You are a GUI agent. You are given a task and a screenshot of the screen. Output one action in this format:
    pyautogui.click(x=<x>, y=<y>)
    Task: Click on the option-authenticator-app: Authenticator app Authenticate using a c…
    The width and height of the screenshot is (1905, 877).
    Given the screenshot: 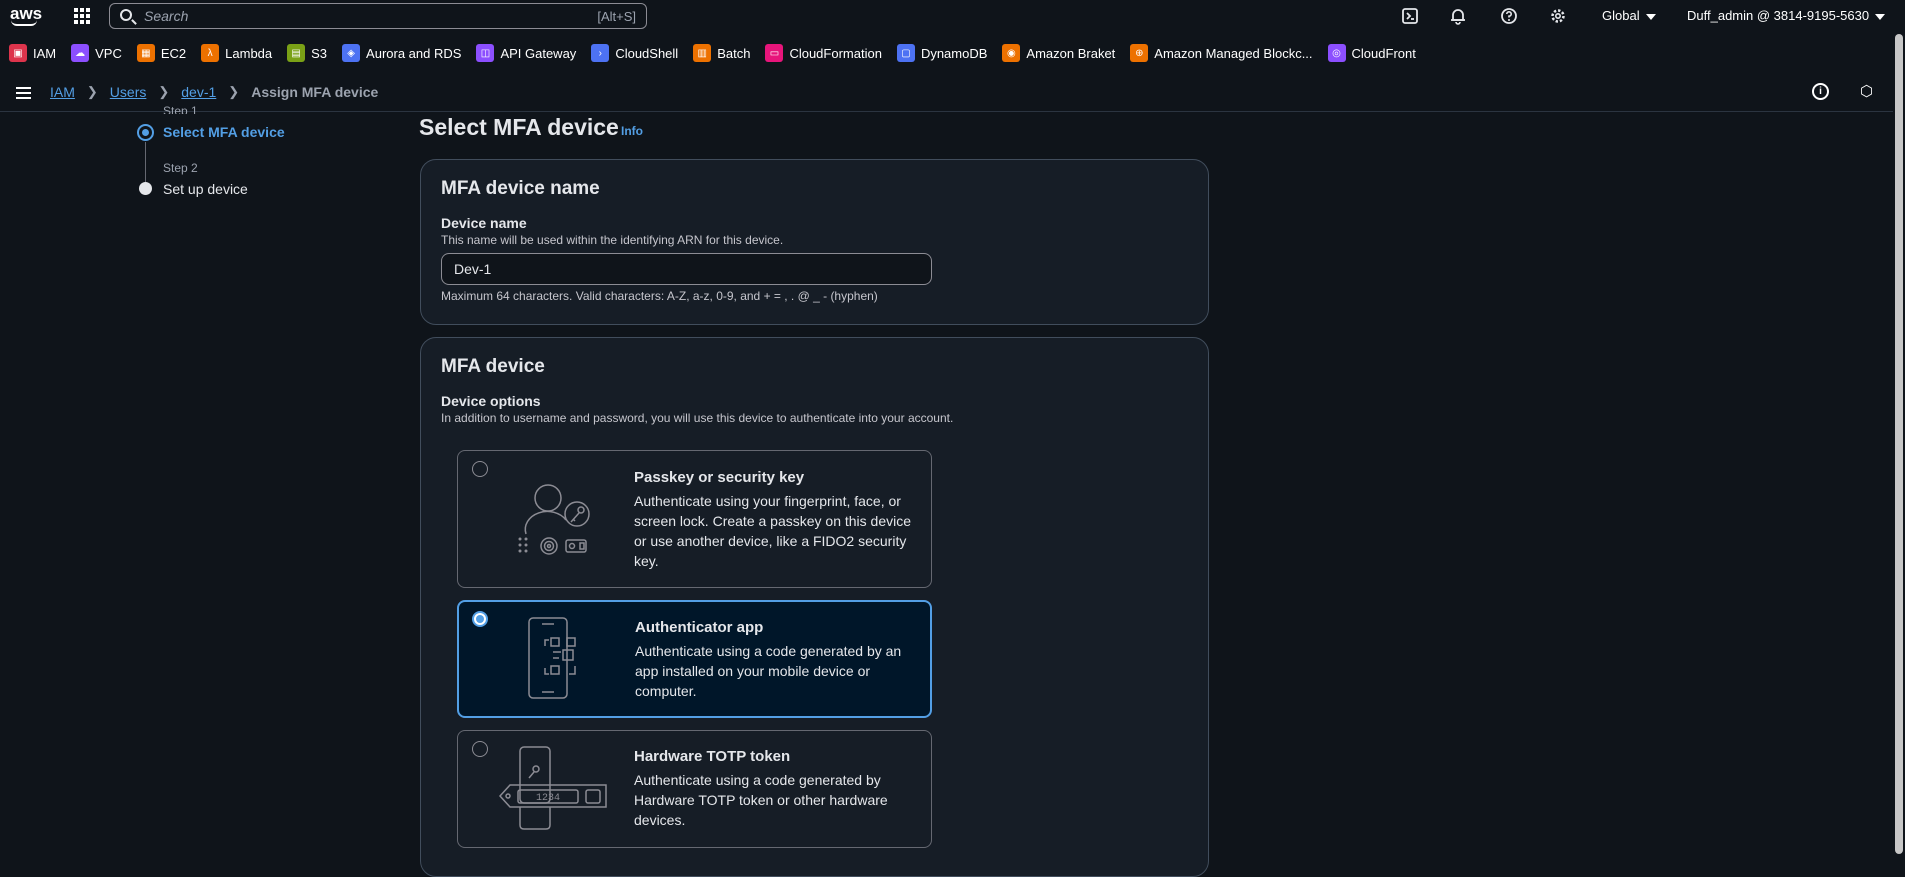 What is the action you would take?
    pyautogui.click(x=694, y=659)
    